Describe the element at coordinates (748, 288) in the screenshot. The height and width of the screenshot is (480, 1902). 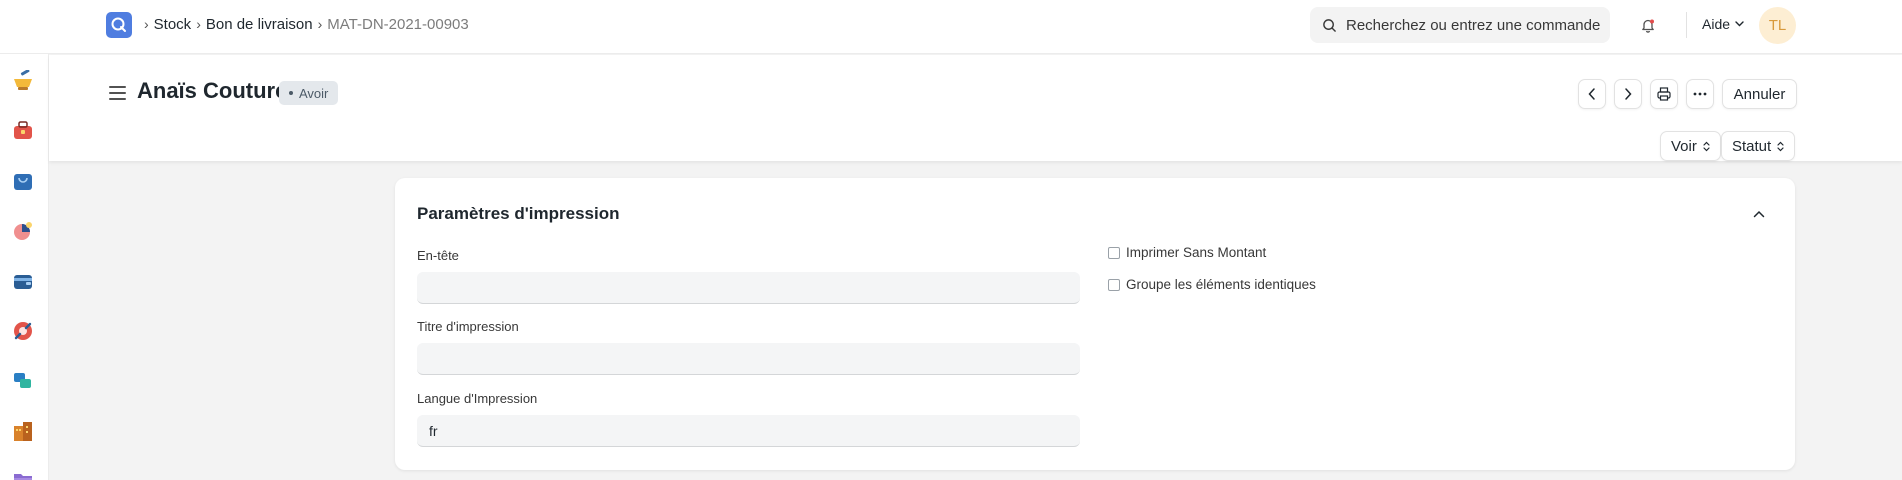
I see `letterhead-input` at that location.